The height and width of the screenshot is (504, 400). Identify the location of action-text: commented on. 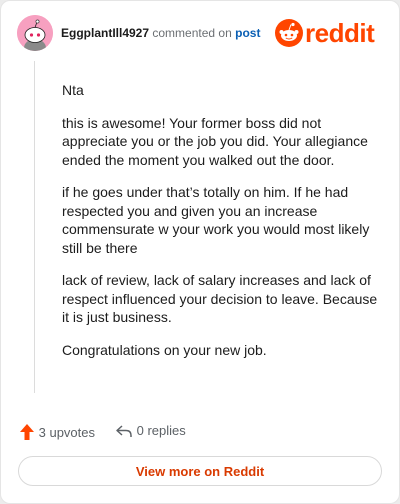
(192, 33).